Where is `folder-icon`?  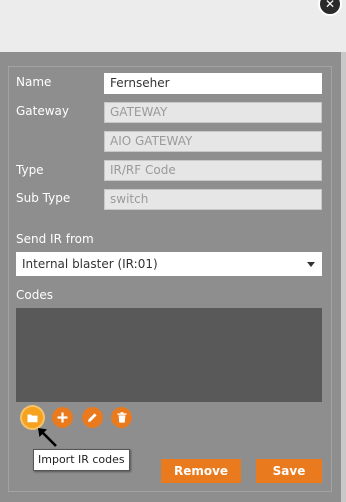
folder-icon is located at coordinates (32, 418).